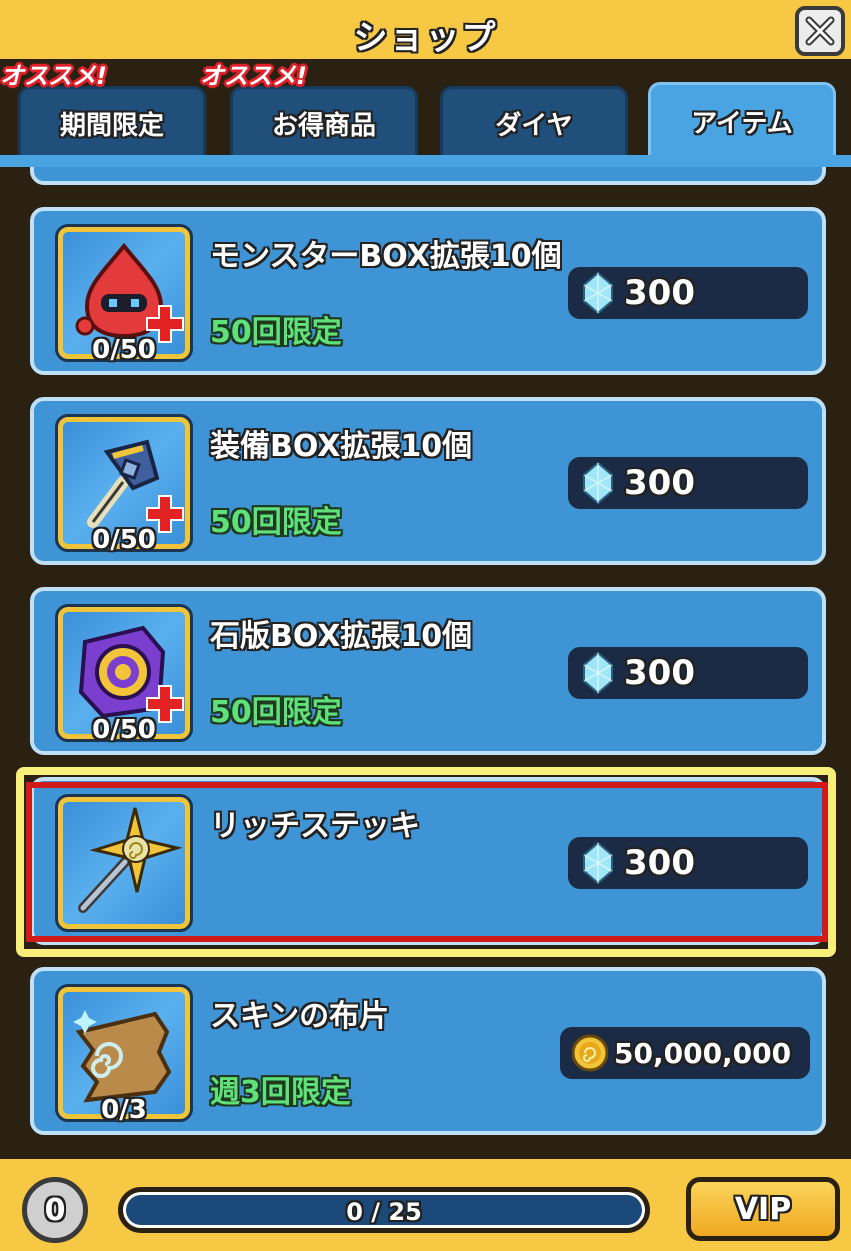 This screenshot has width=851, height=1251. What do you see at coordinates (341, 446) in the screenshot?
I see `item-name: 装備BOX拡張10個` at bounding box center [341, 446].